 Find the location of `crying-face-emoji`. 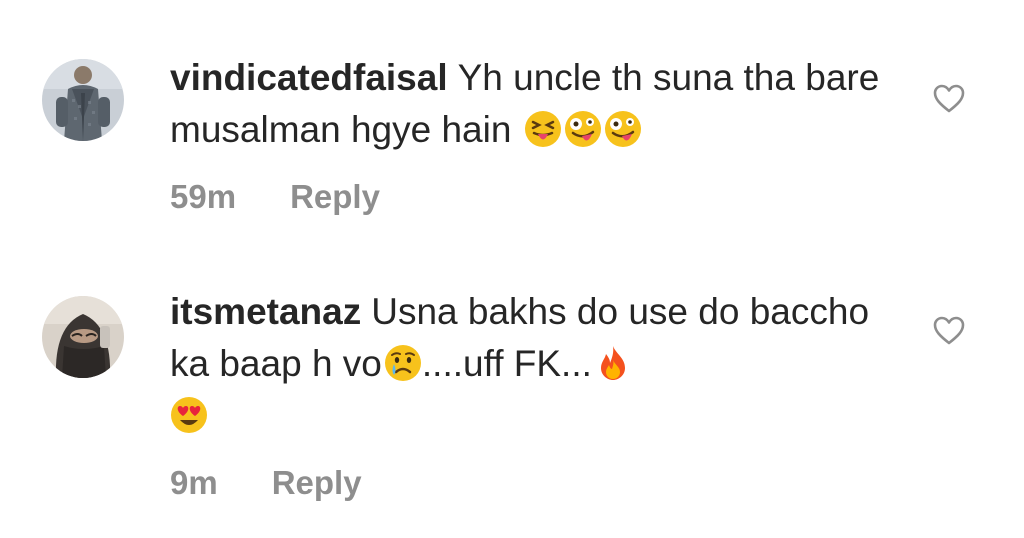

crying-face-emoji is located at coordinates (403, 363).